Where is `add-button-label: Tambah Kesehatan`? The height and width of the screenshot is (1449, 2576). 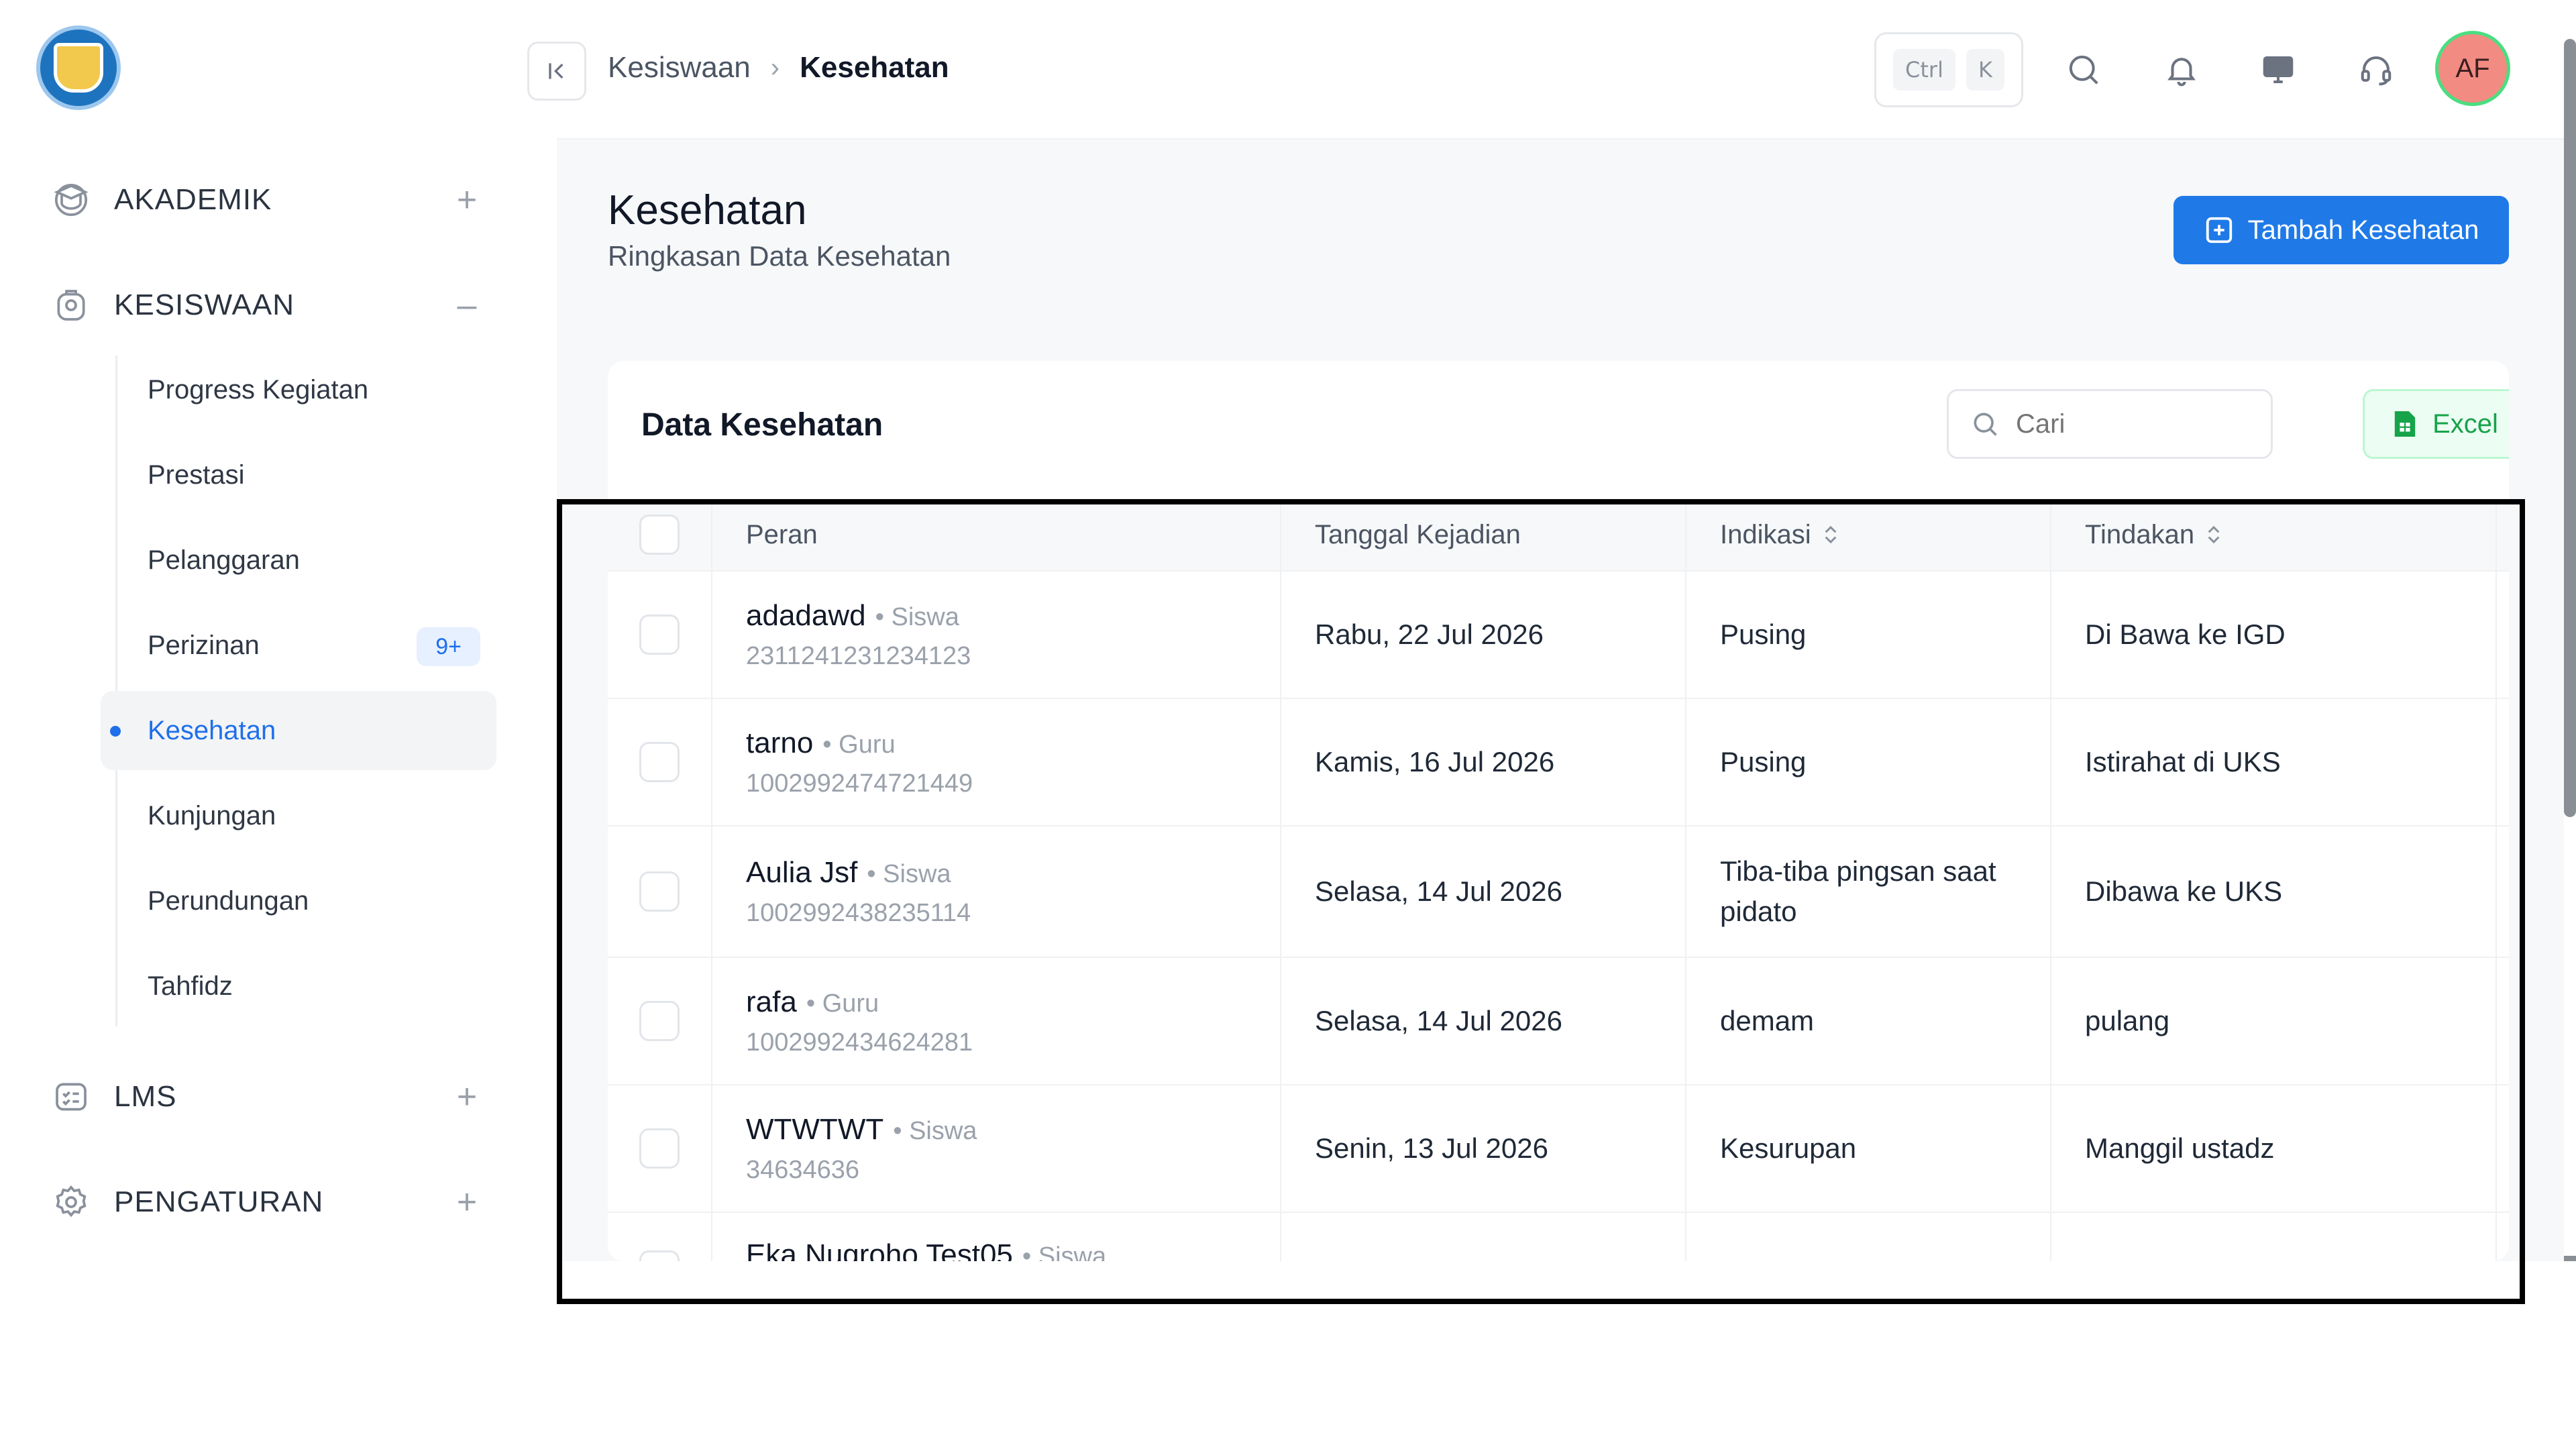 add-button-label: Tambah Kesehatan is located at coordinates (2363, 230).